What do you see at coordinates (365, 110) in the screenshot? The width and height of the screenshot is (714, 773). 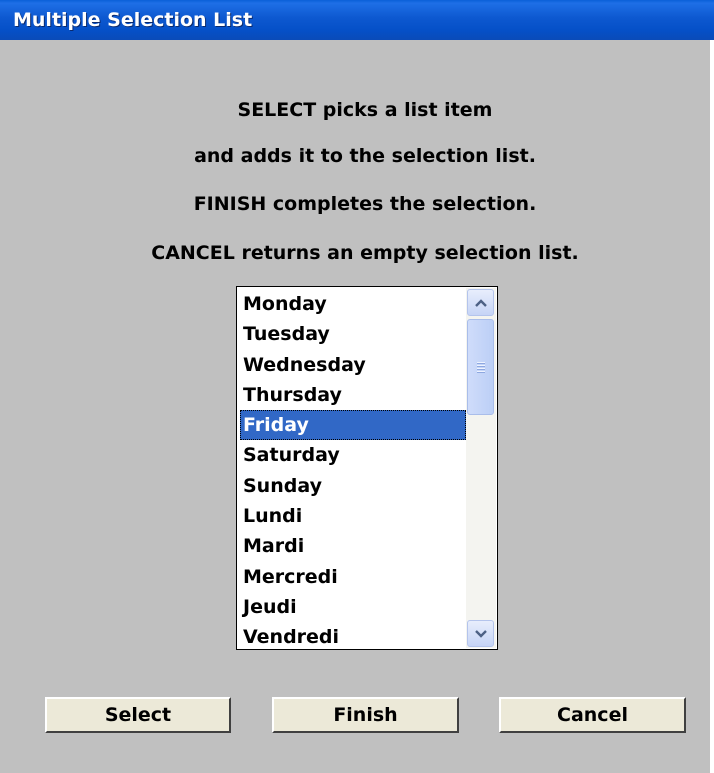 I see `instruction-line-1: SELECT picks a list item` at bounding box center [365, 110].